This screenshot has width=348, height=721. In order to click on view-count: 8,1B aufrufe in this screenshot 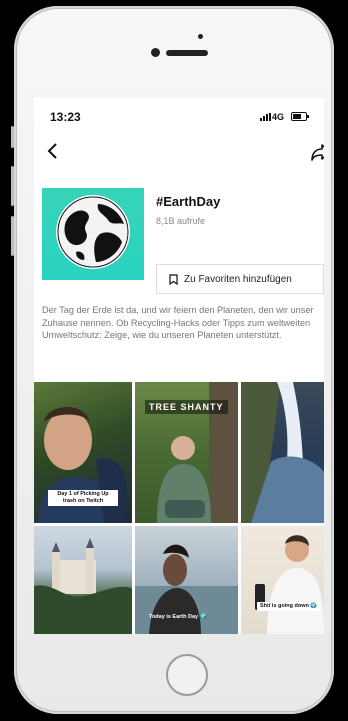, I will do `click(181, 221)`.